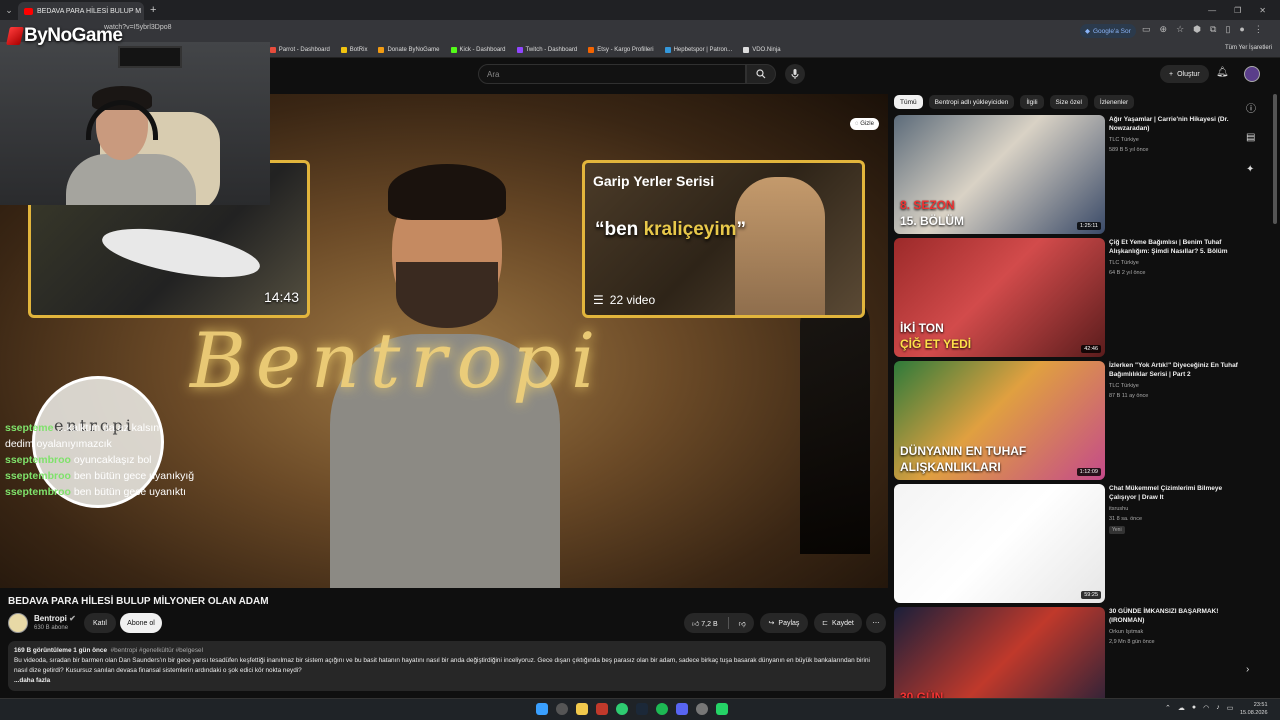 Image resolution: width=1280 pixels, height=720 pixels. Describe the element at coordinates (1088, 472) in the screenshot. I see `video-duration: 1:12:09` at that location.